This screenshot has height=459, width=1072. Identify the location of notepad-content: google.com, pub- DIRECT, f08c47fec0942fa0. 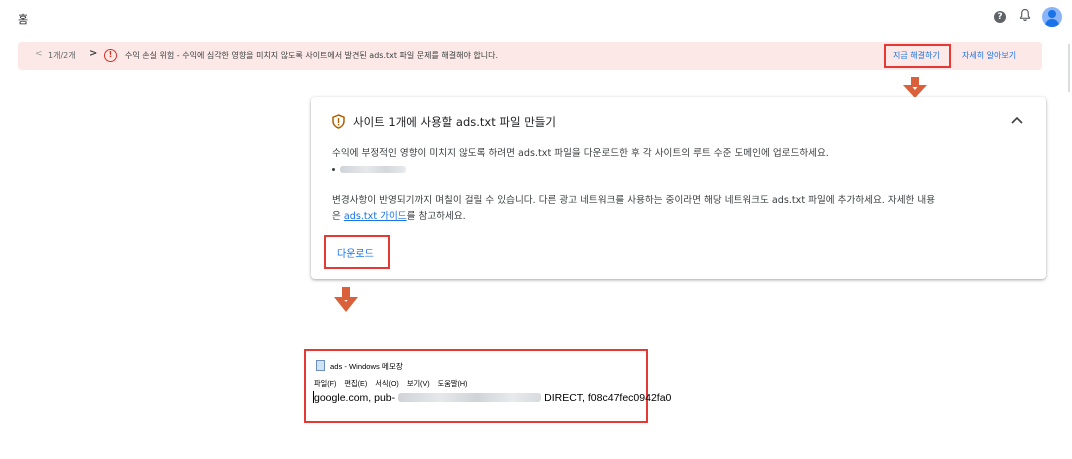
(492, 397).